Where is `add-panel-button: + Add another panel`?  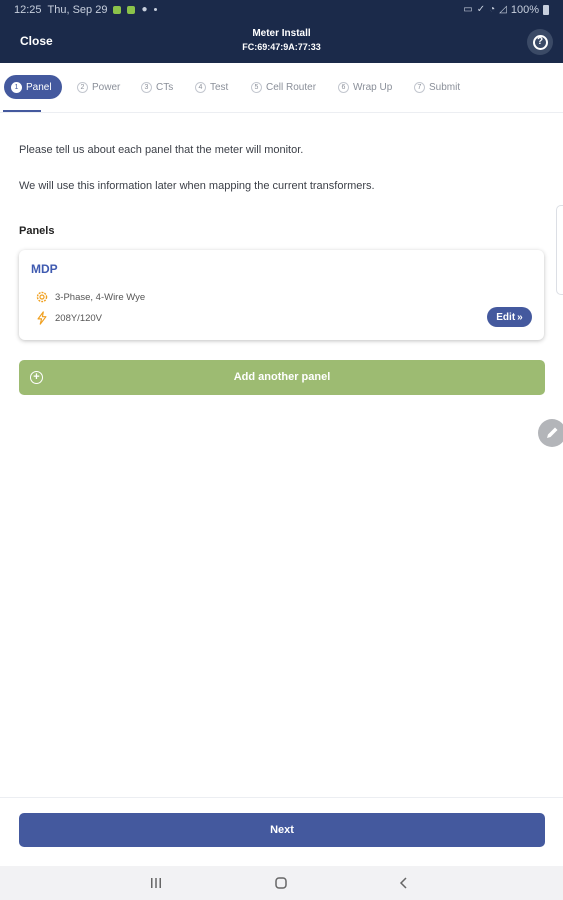 add-panel-button: + Add another panel is located at coordinates (282, 377).